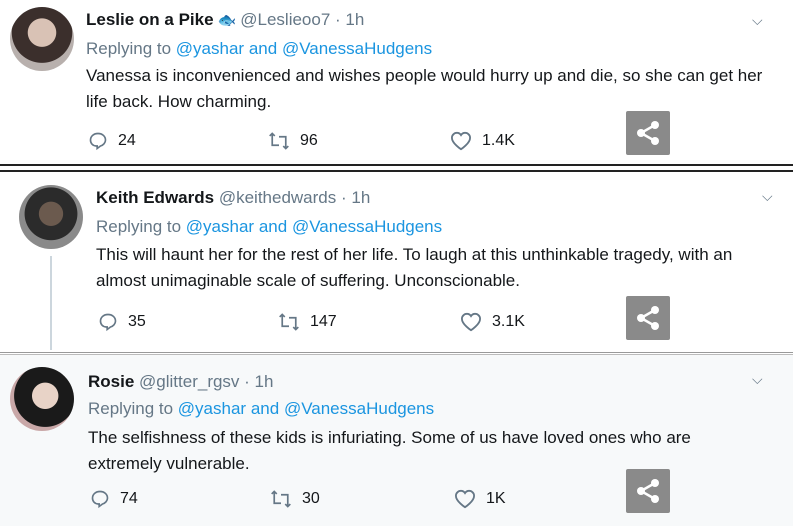 The width and height of the screenshot is (793, 526). I want to click on tweet-header: Keith Edwards @keithedwards · 1h, so click(233, 198).